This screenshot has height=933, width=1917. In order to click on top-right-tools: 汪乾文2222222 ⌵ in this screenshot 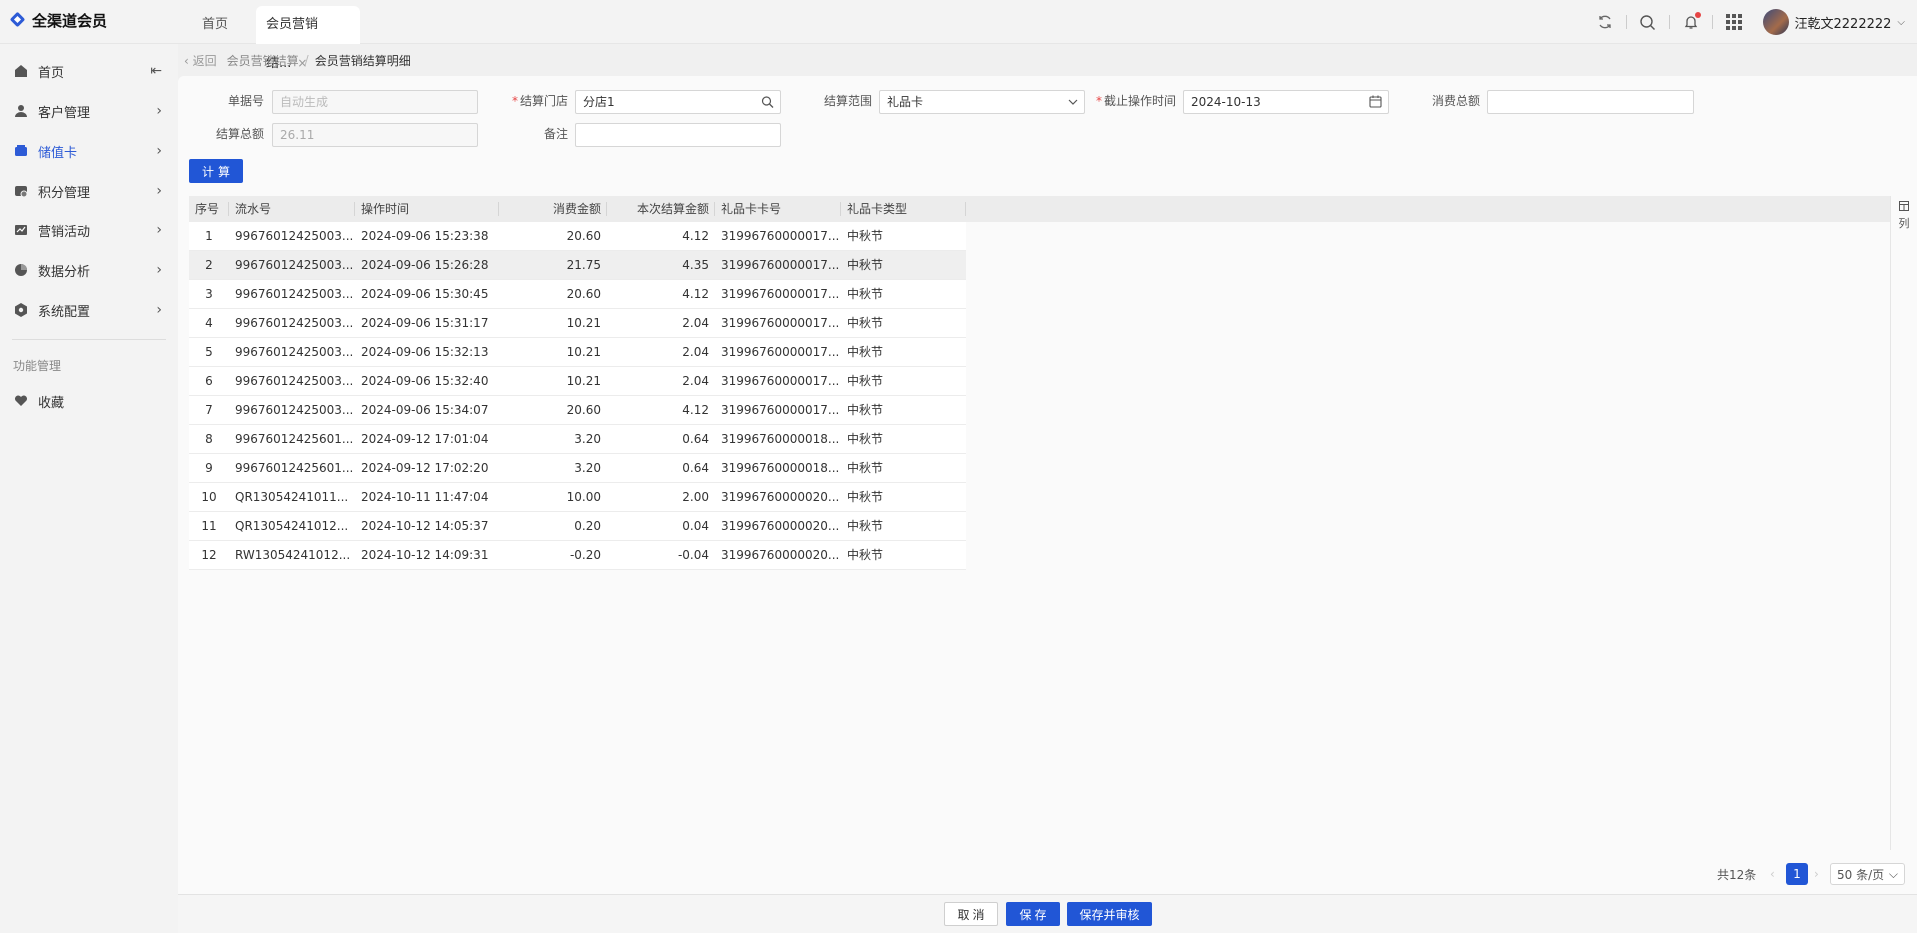, I will do `click(1744, 22)`.